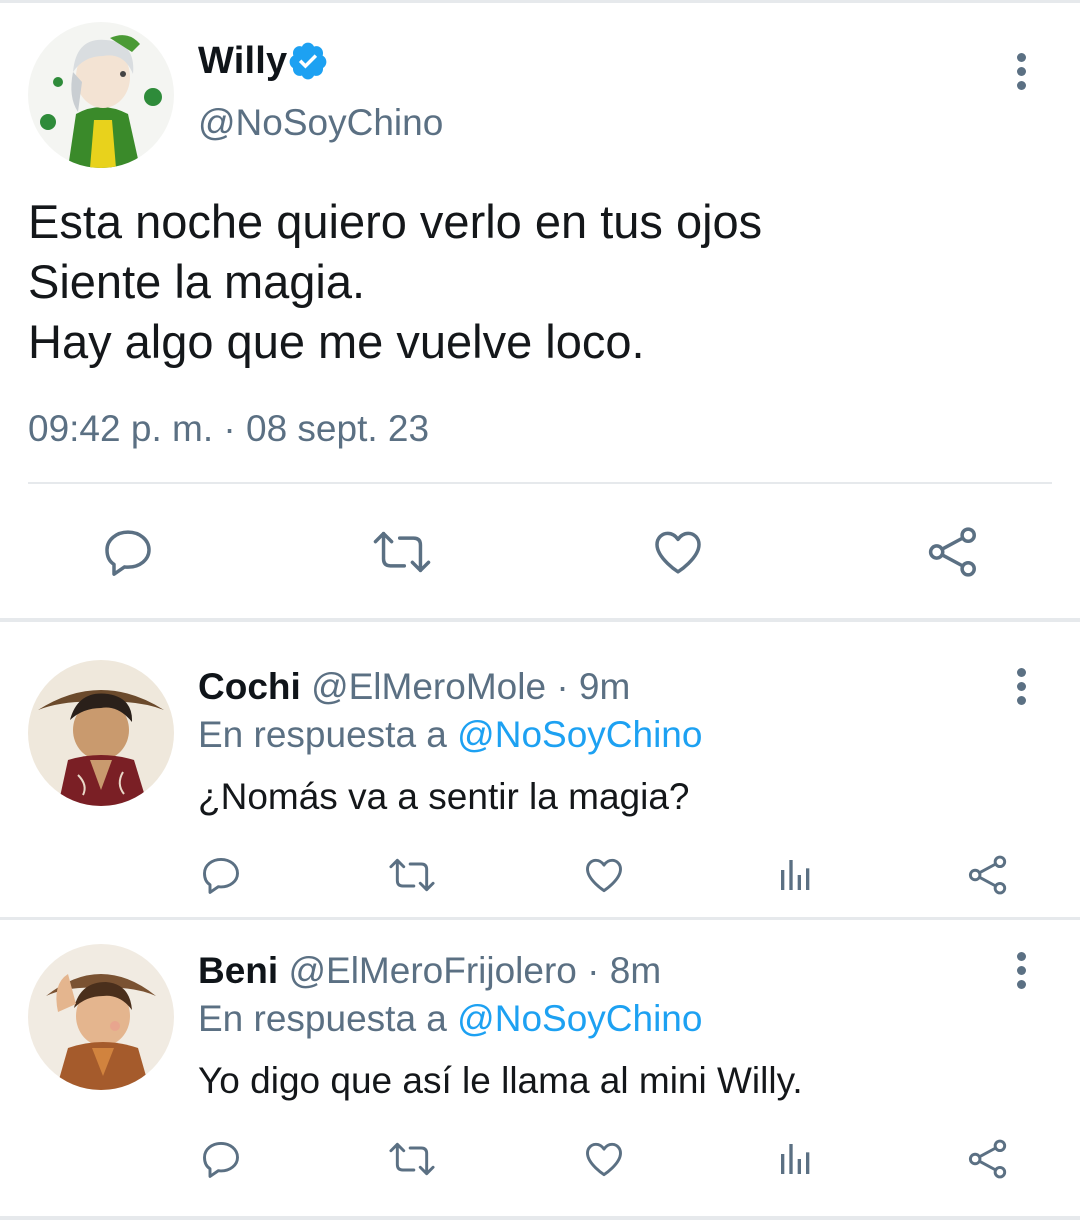 The width and height of the screenshot is (1080, 1220). I want to click on reply-author-handle: @ElMeroMole, so click(428, 686).